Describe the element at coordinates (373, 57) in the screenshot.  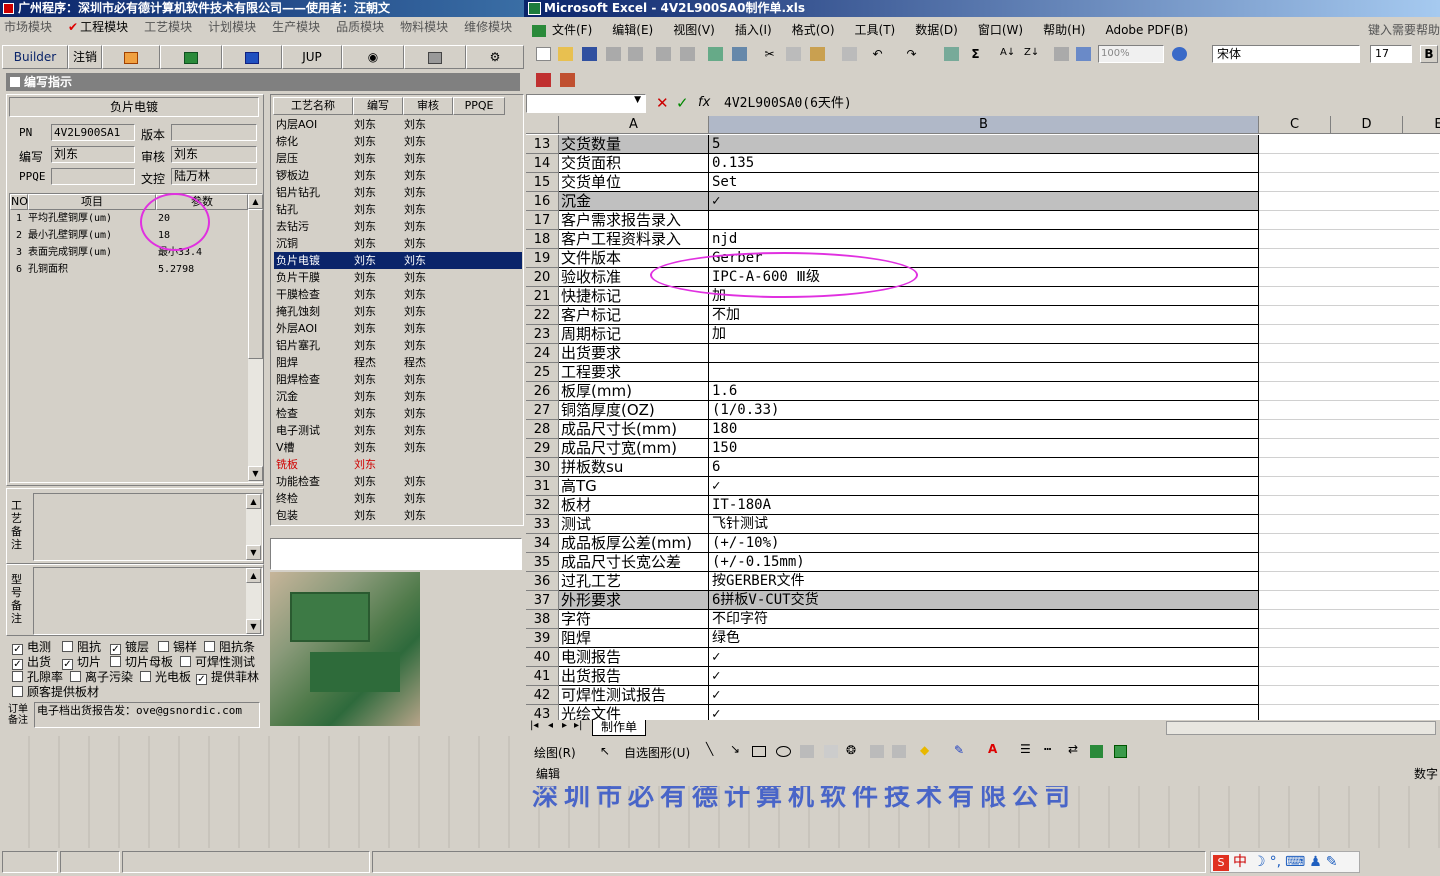
I see `view-button: ◉` at that location.